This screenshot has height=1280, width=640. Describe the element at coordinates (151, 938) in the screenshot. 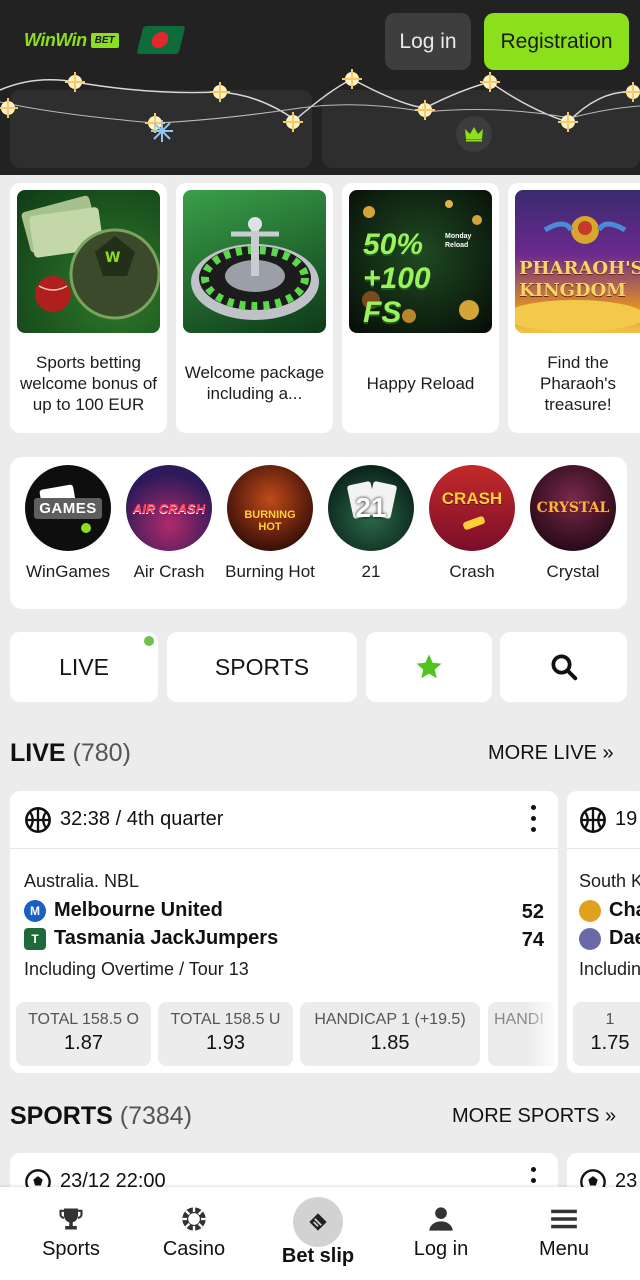

I see `team-away: T Tasmania JackJumpers` at that location.